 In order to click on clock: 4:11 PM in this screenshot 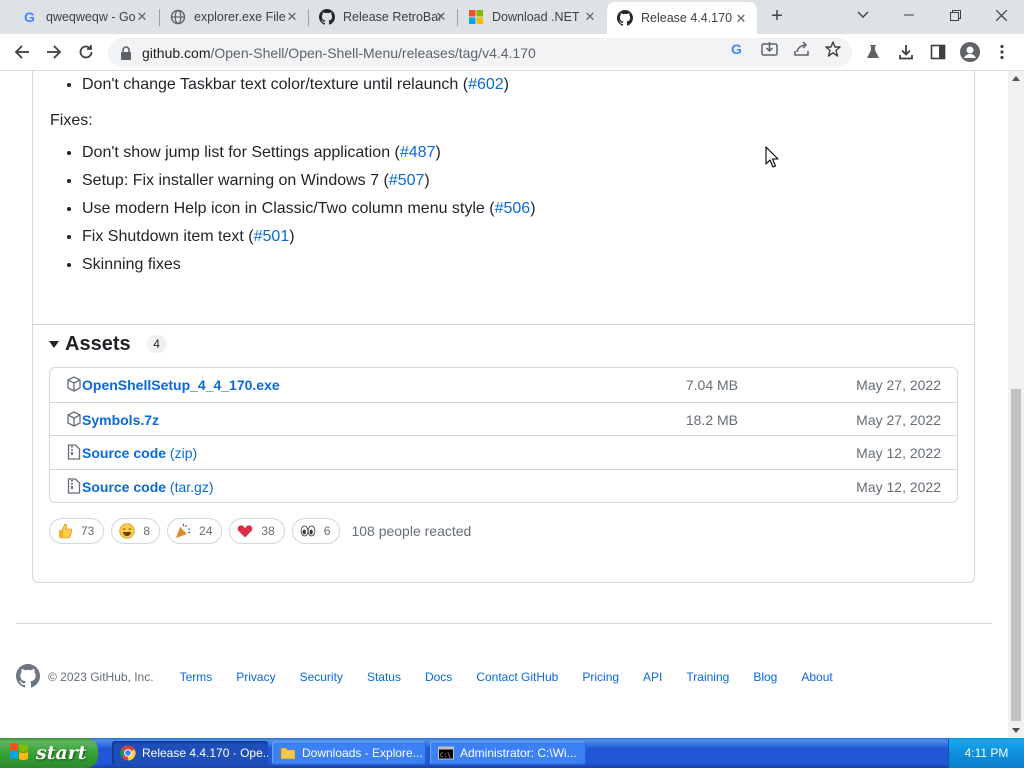, I will do `click(987, 753)`.